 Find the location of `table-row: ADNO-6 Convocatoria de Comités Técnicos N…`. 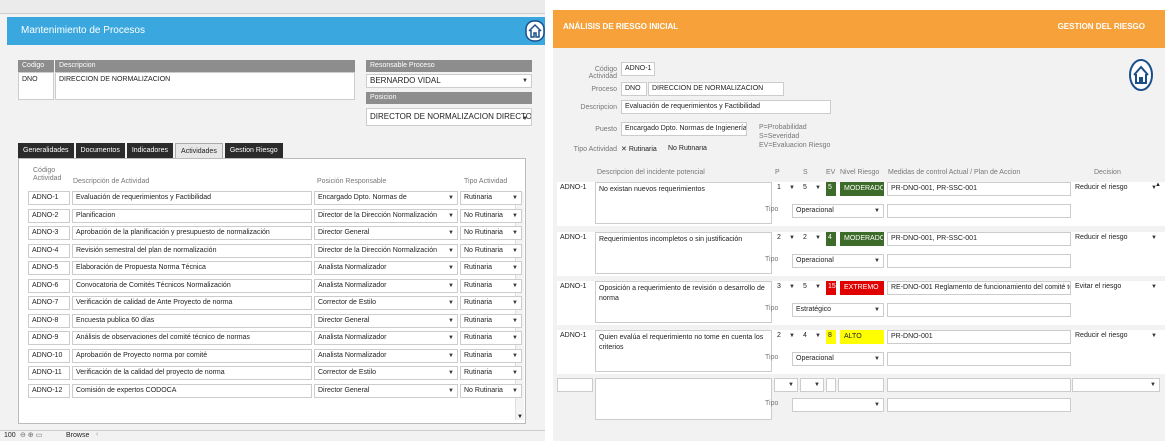

table-row: ADNO-6 Convocatoria de Comités Técnicos N… is located at coordinates (275, 285).